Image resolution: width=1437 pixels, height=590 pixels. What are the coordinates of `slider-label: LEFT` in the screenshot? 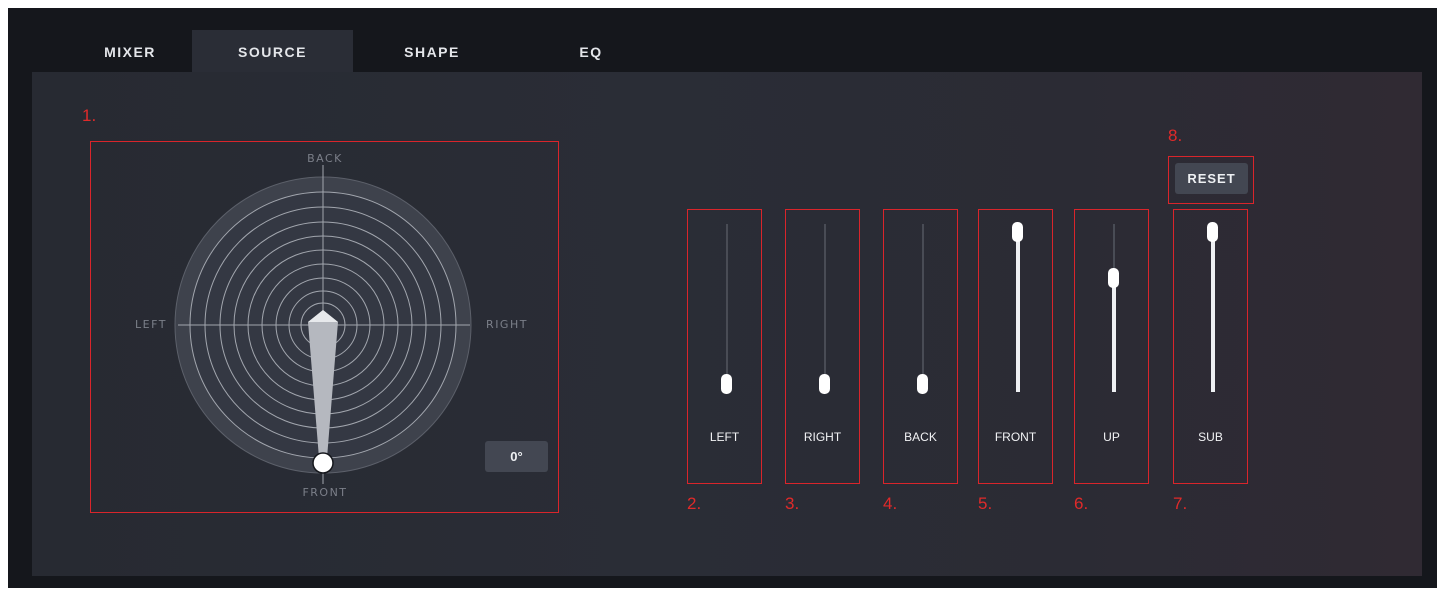 It's located at (724, 437).